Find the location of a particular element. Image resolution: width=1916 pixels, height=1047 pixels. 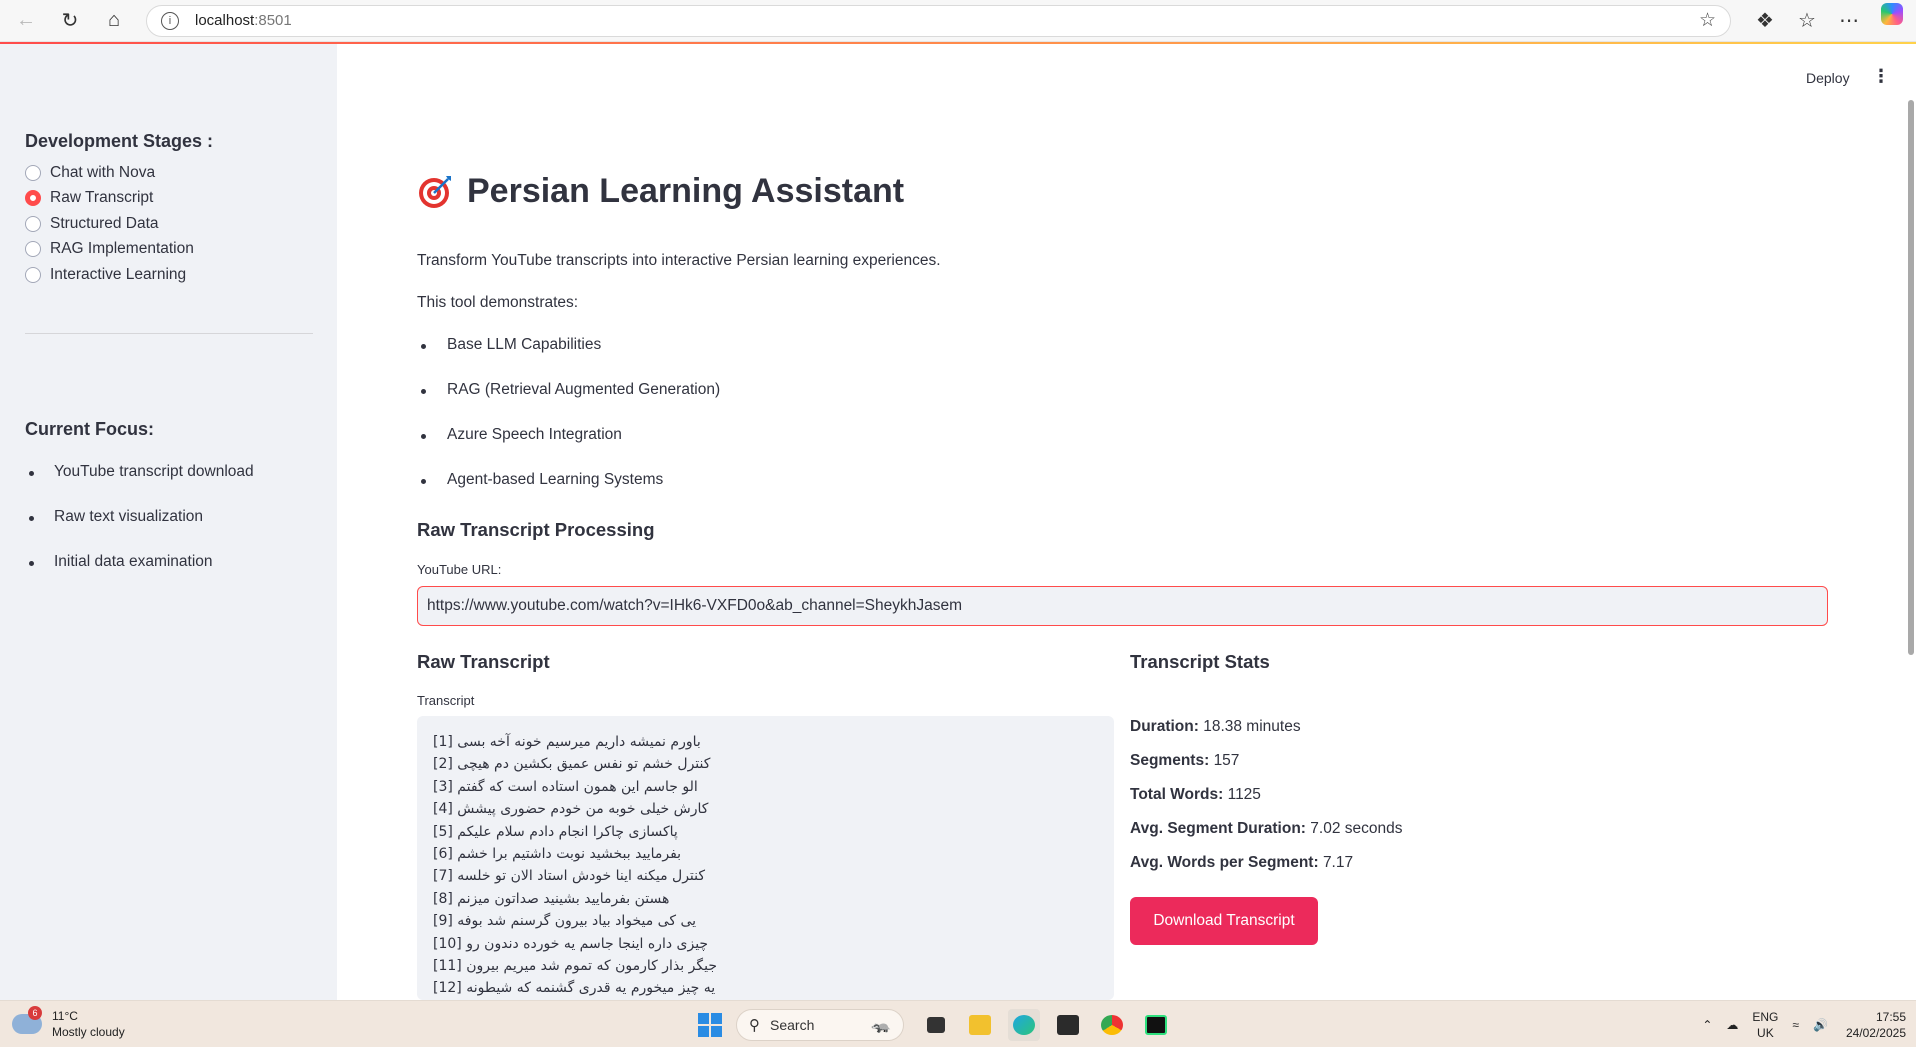

site-info-icon: i is located at coordinates (170, 20).